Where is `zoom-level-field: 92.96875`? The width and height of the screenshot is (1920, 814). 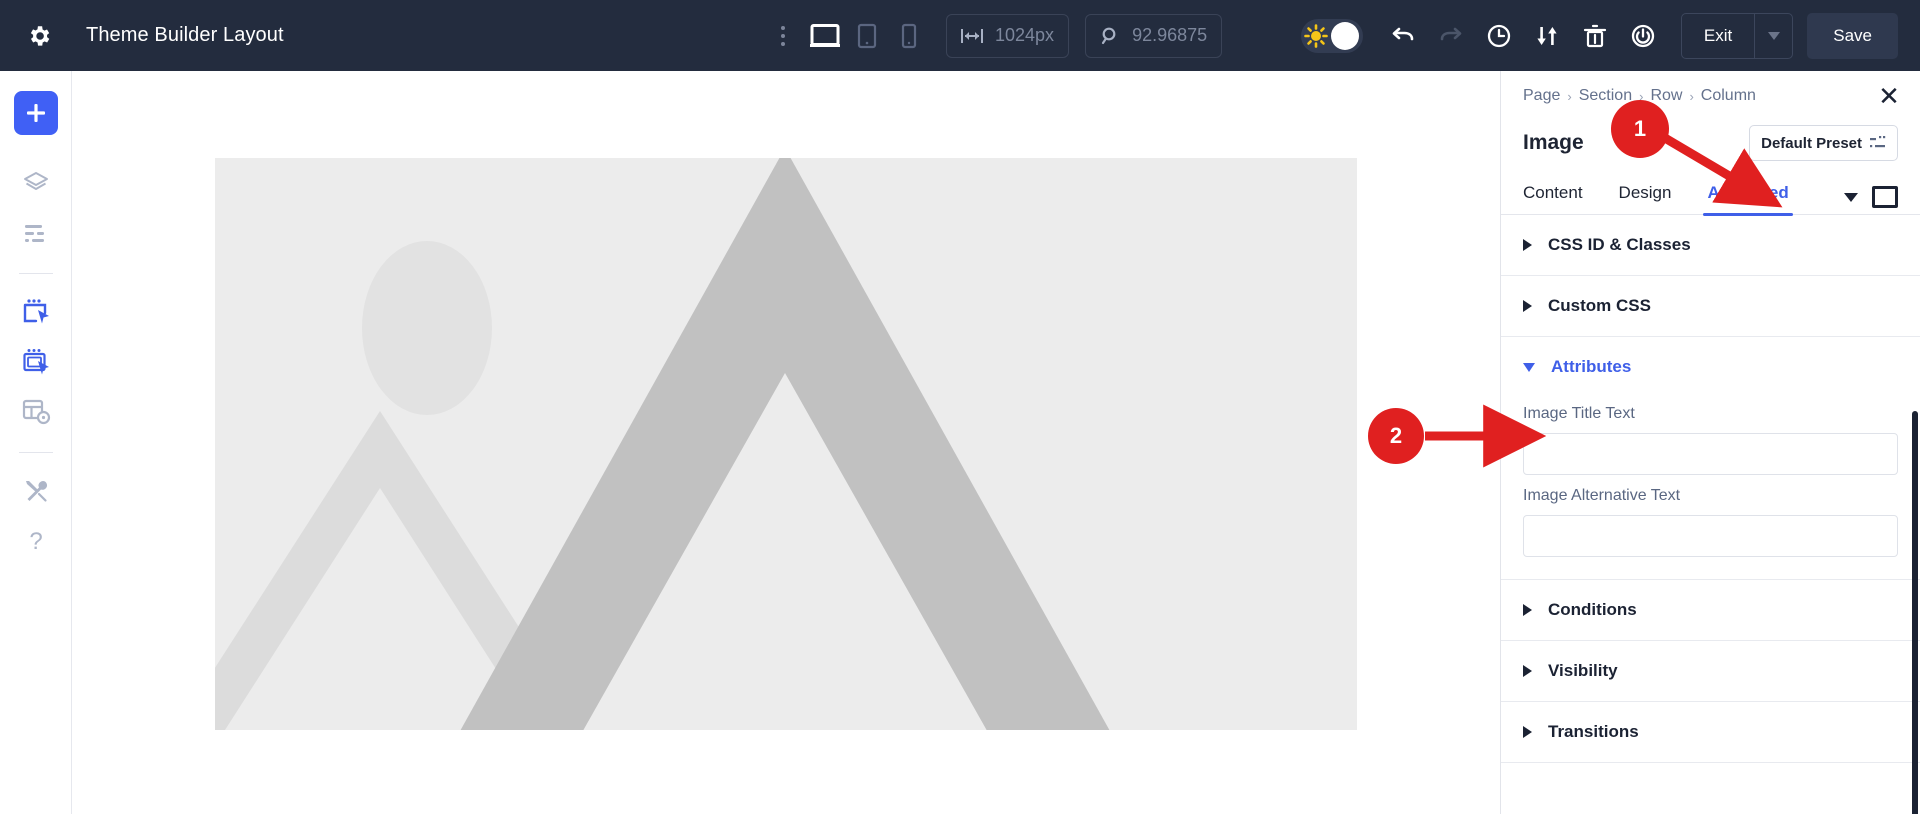 zoom-level-field: 92.96875 is located at coordinates (1154, 35).